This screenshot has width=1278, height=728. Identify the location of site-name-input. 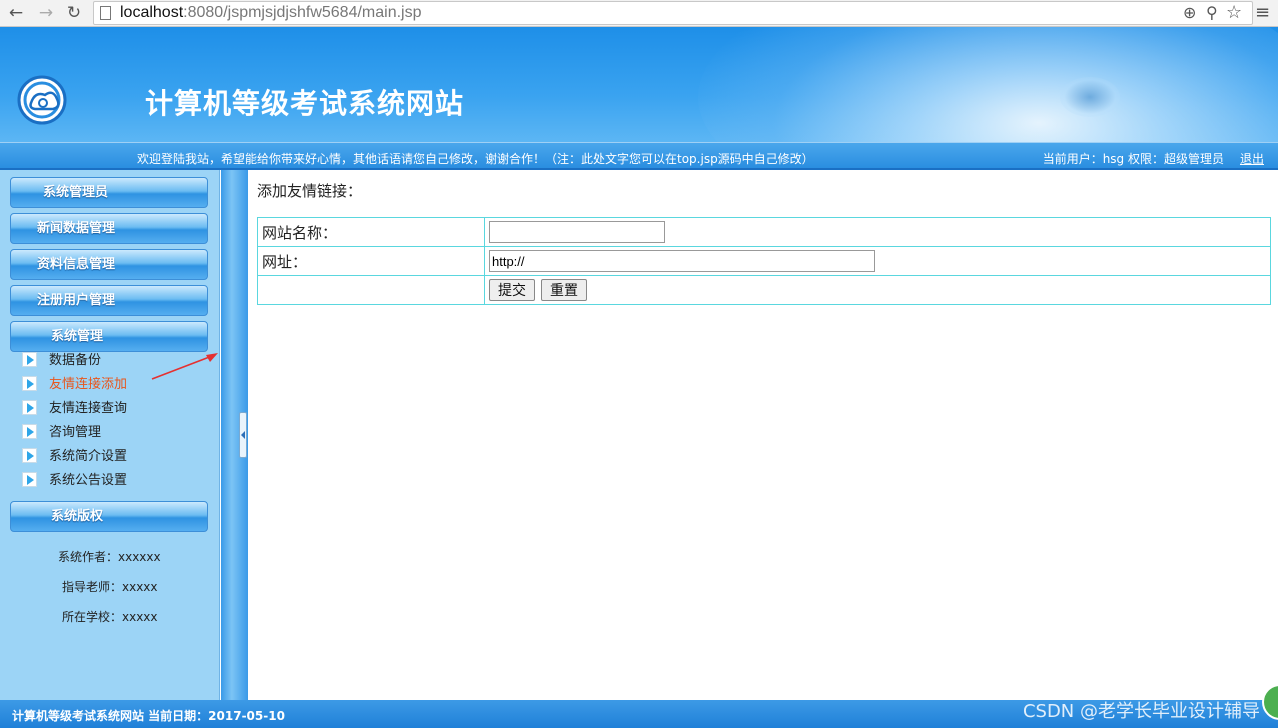
(577, 232).